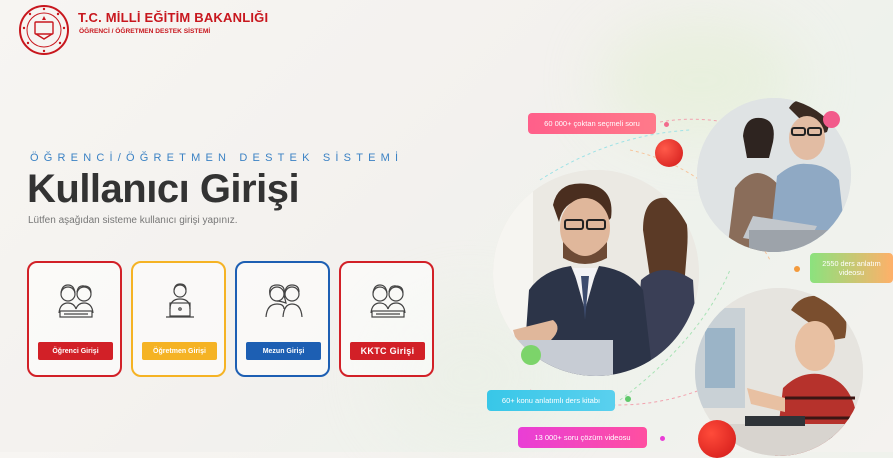 The height and width of the screenshot is (458, 893). Describe the element at coordinates (173, 17) in the screenshot. I see `brand-title: T.C. MİLLİ EĞİTİM BAKANLIĞI` at that location.